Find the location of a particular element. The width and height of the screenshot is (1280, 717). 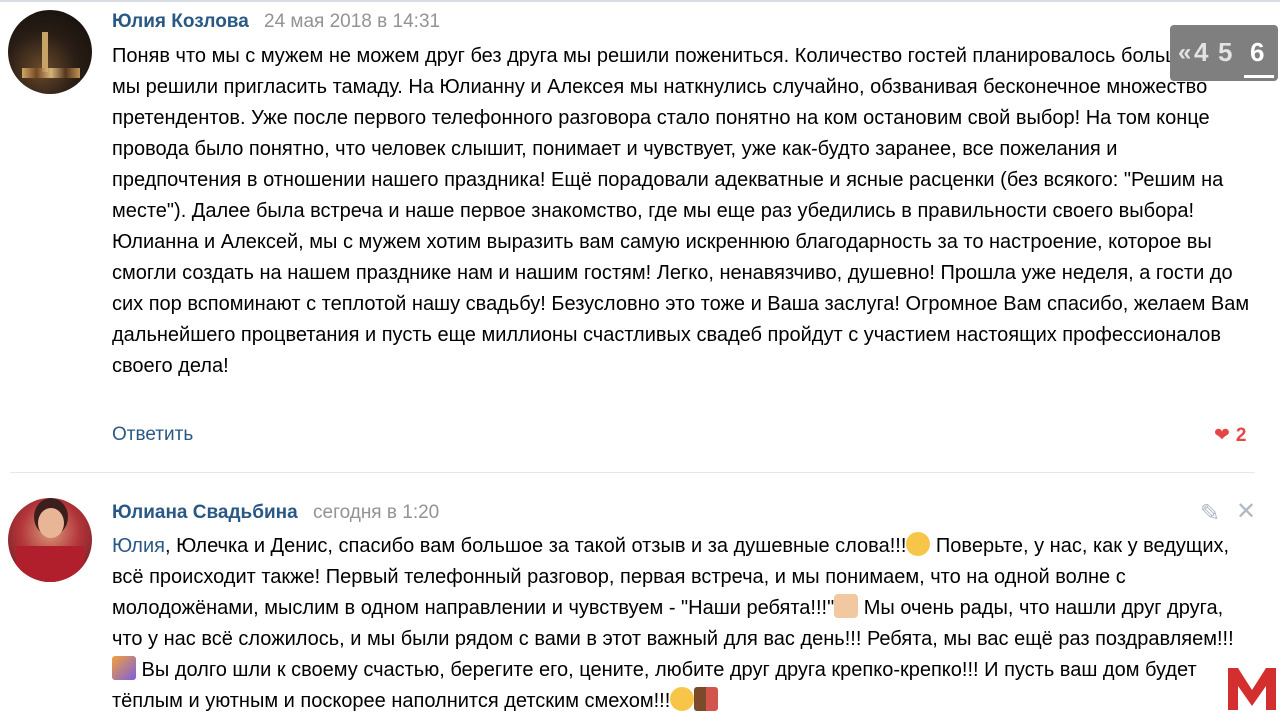

divider is located at coordinates (632, 472).